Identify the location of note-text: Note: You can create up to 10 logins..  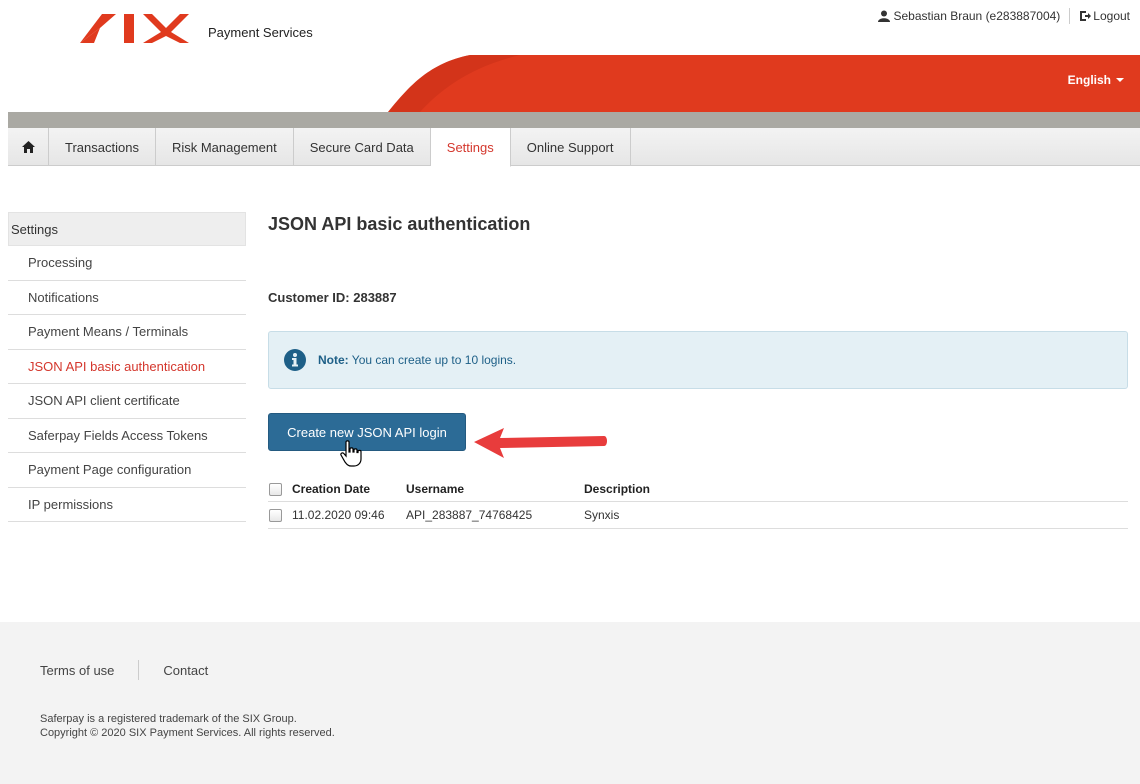
(417, 360).